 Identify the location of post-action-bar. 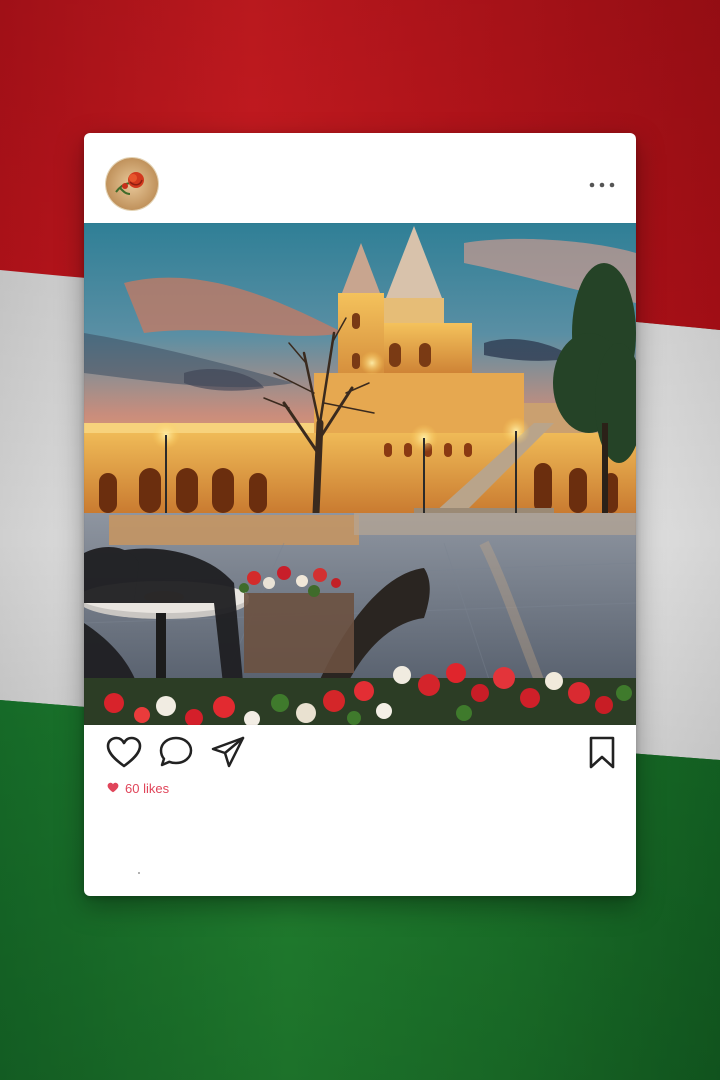
(360, 755).